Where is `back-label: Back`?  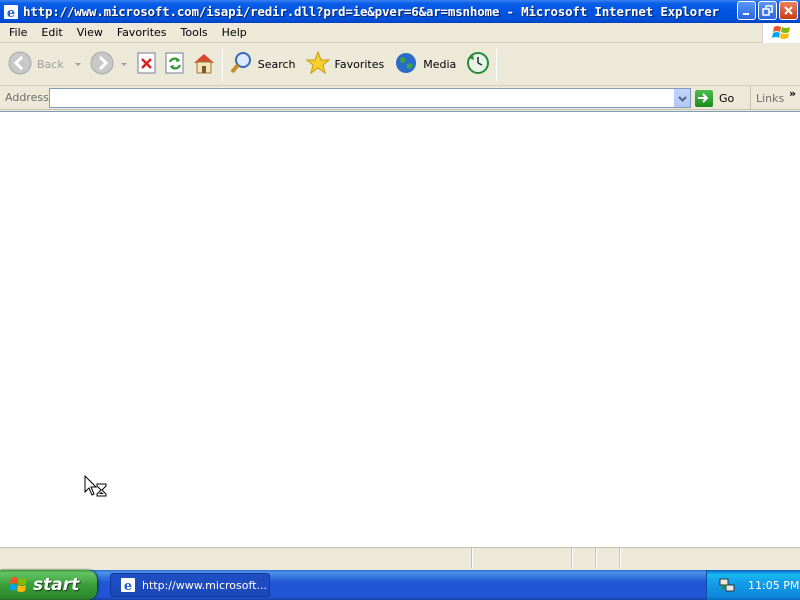
back-label: Back is located at coordinates (50, 64).